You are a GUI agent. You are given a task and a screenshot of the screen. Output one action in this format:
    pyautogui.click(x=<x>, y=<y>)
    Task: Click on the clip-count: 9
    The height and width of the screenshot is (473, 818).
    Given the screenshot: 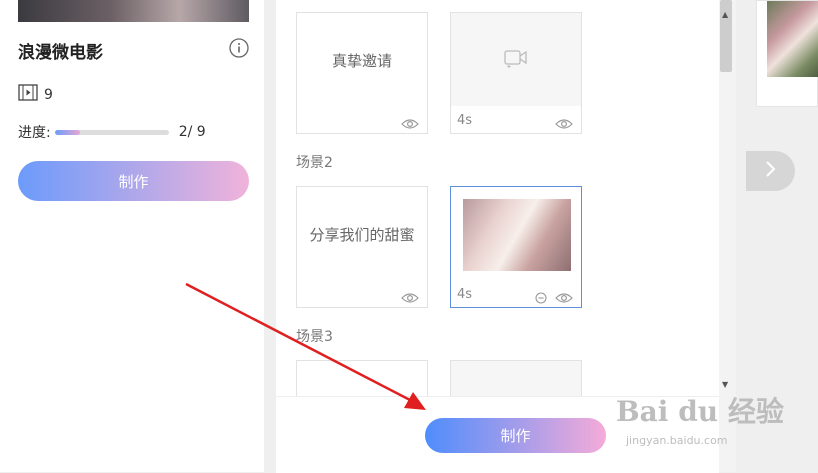 What is the action you would take?
    pyautogui.click(x=35, y=94)
    